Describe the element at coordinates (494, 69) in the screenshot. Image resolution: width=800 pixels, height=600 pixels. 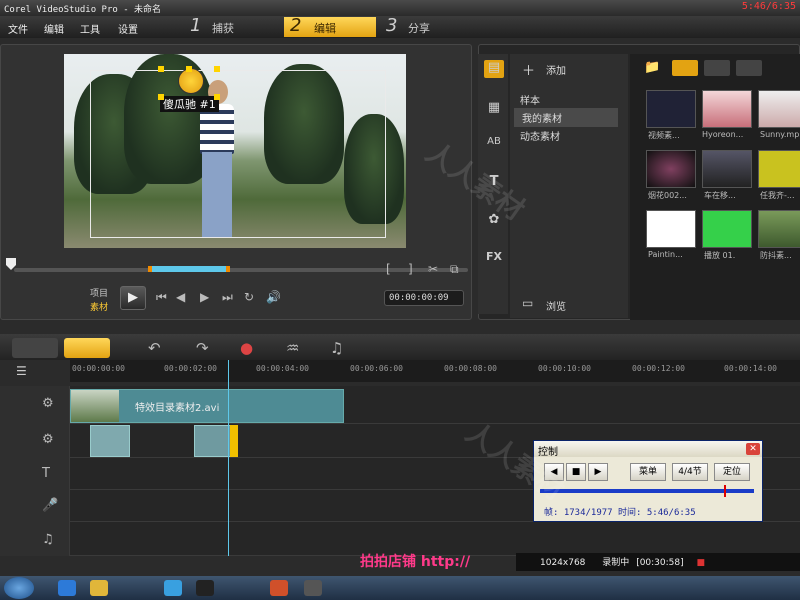
I see `media-tab-icon: ▤` at that location.